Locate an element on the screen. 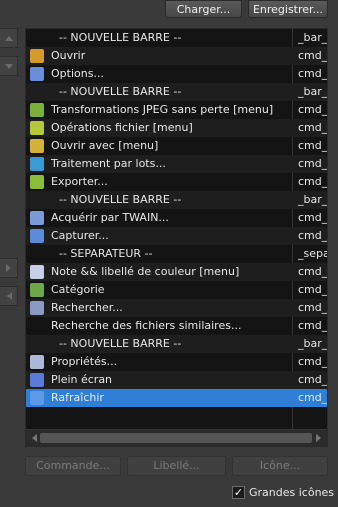  command-row: Propriétés... cmd_ is located at coordinates (176, 362).